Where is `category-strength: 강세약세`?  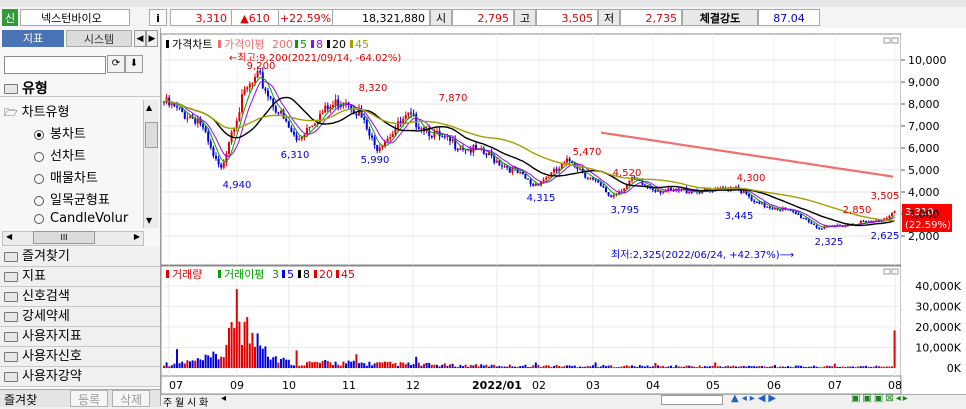 category-strength: 강세약세 is located at coordinates (80, 317).